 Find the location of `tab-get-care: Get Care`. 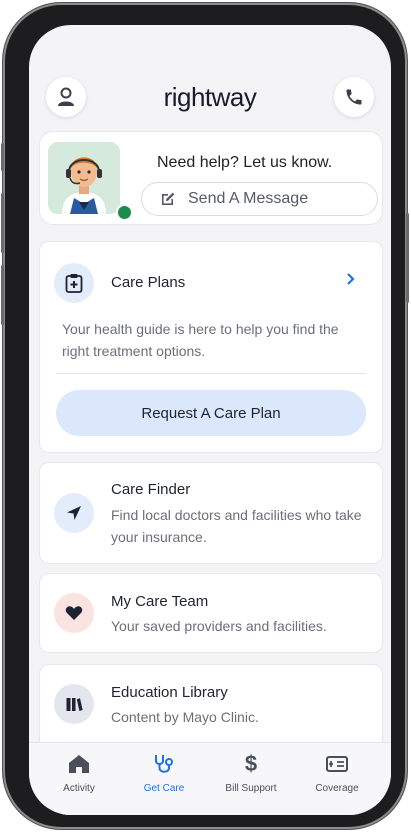

tab-get-care: Get Care is located at coordinates (164, 772).